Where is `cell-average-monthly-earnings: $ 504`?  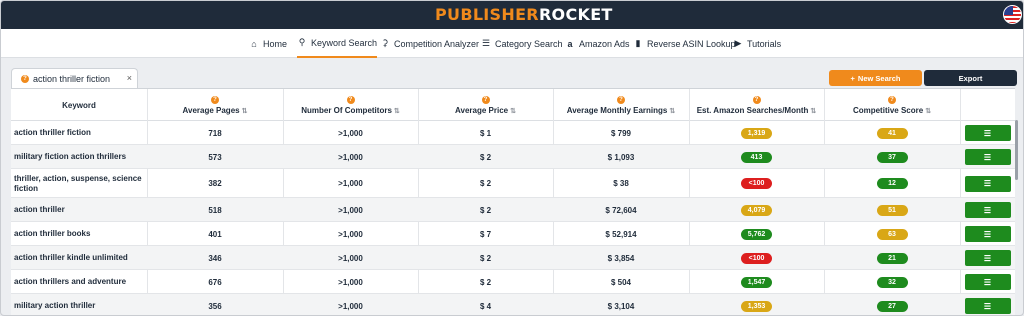
cell-average-monthly-earnings: $ 504 is located at coordinates (621, 282).